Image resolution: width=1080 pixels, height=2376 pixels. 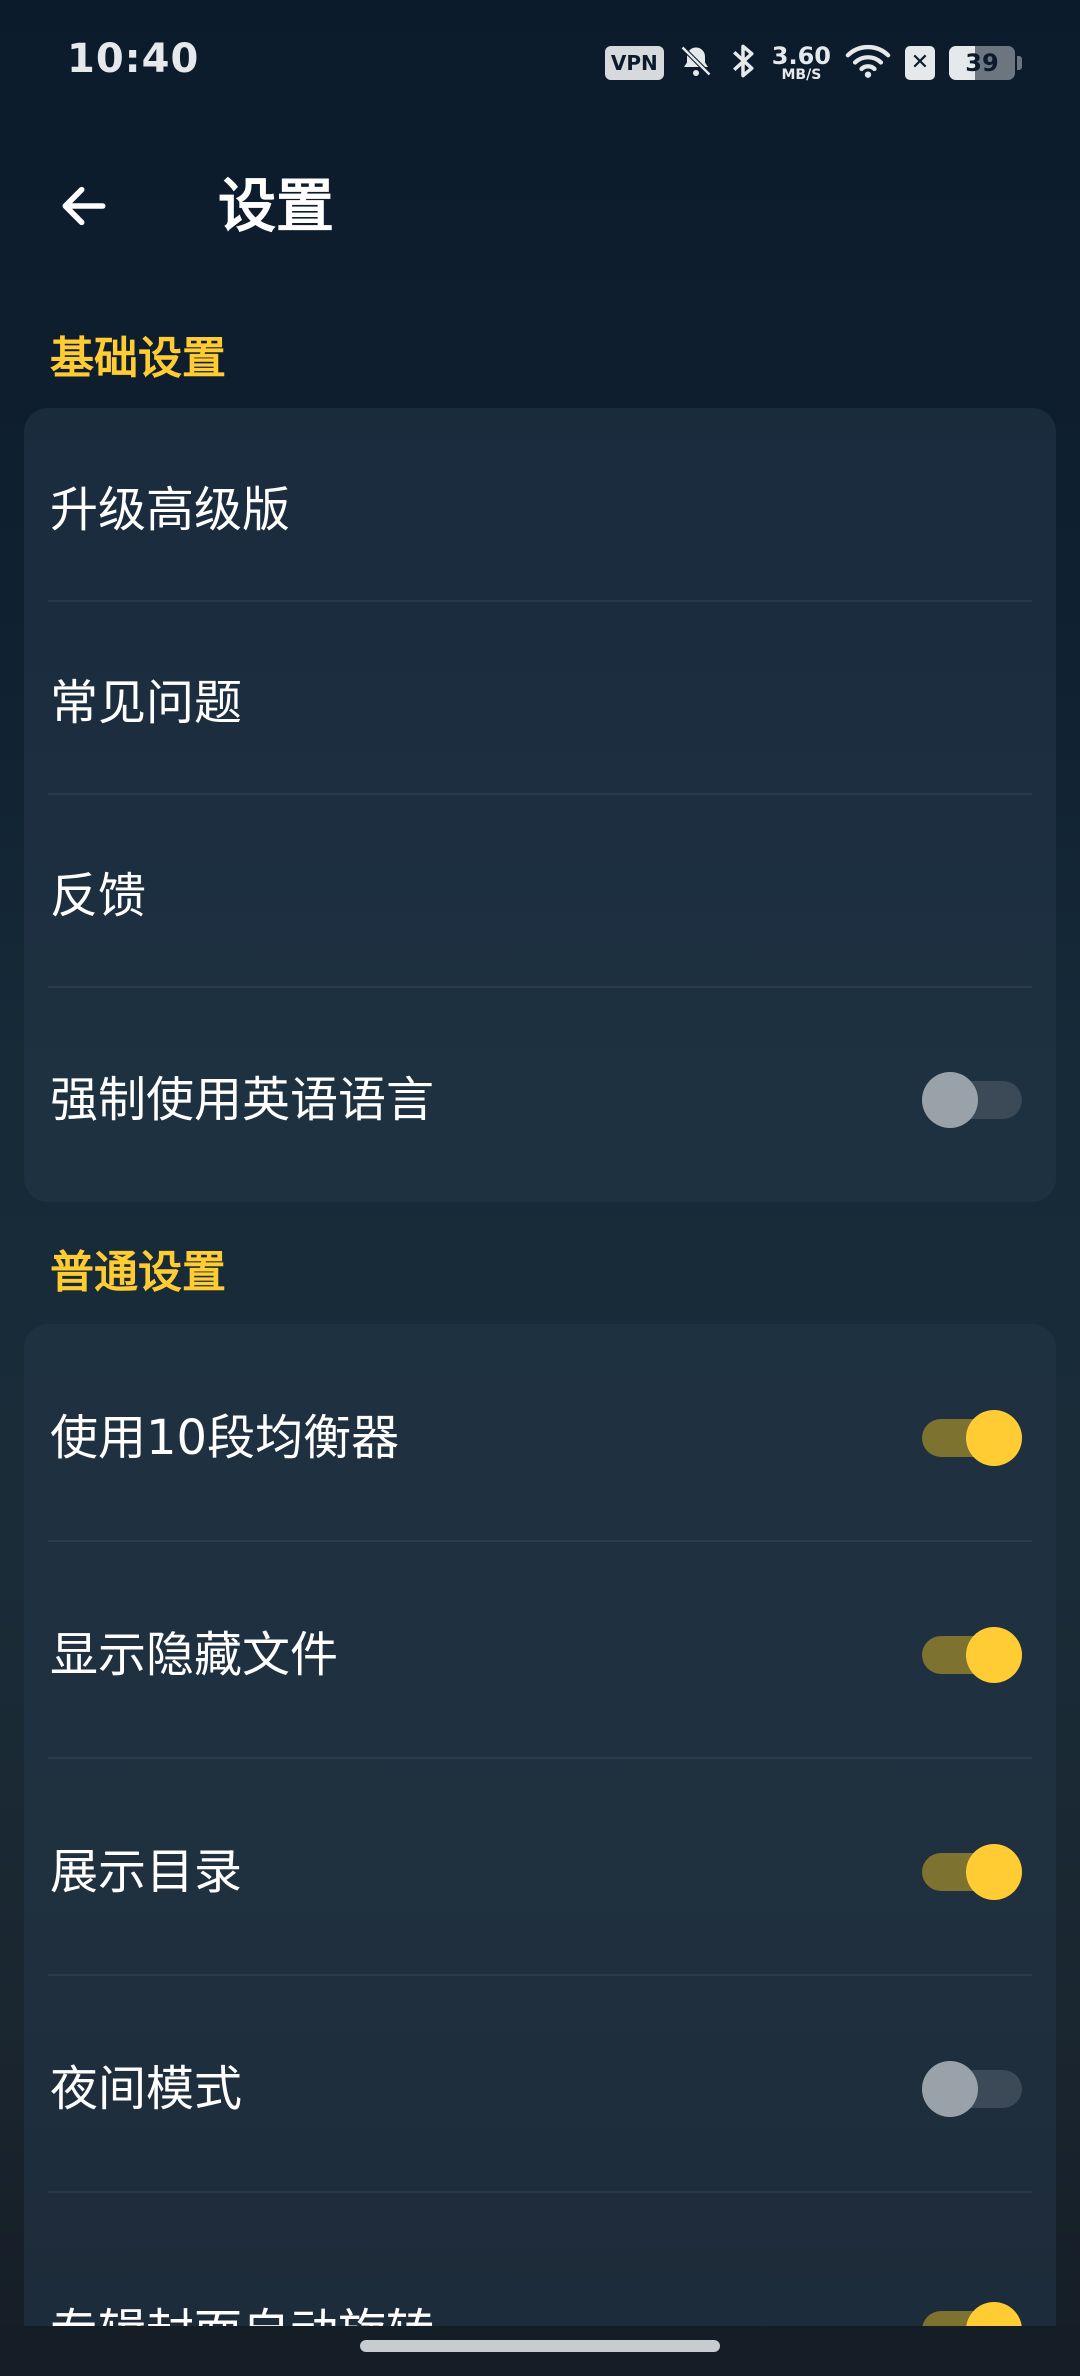 What do you see at coordinates (146, 2088) in the screenshot?
I see `settings-item-label: 夜间模式` at bounding box center [146, 2088].